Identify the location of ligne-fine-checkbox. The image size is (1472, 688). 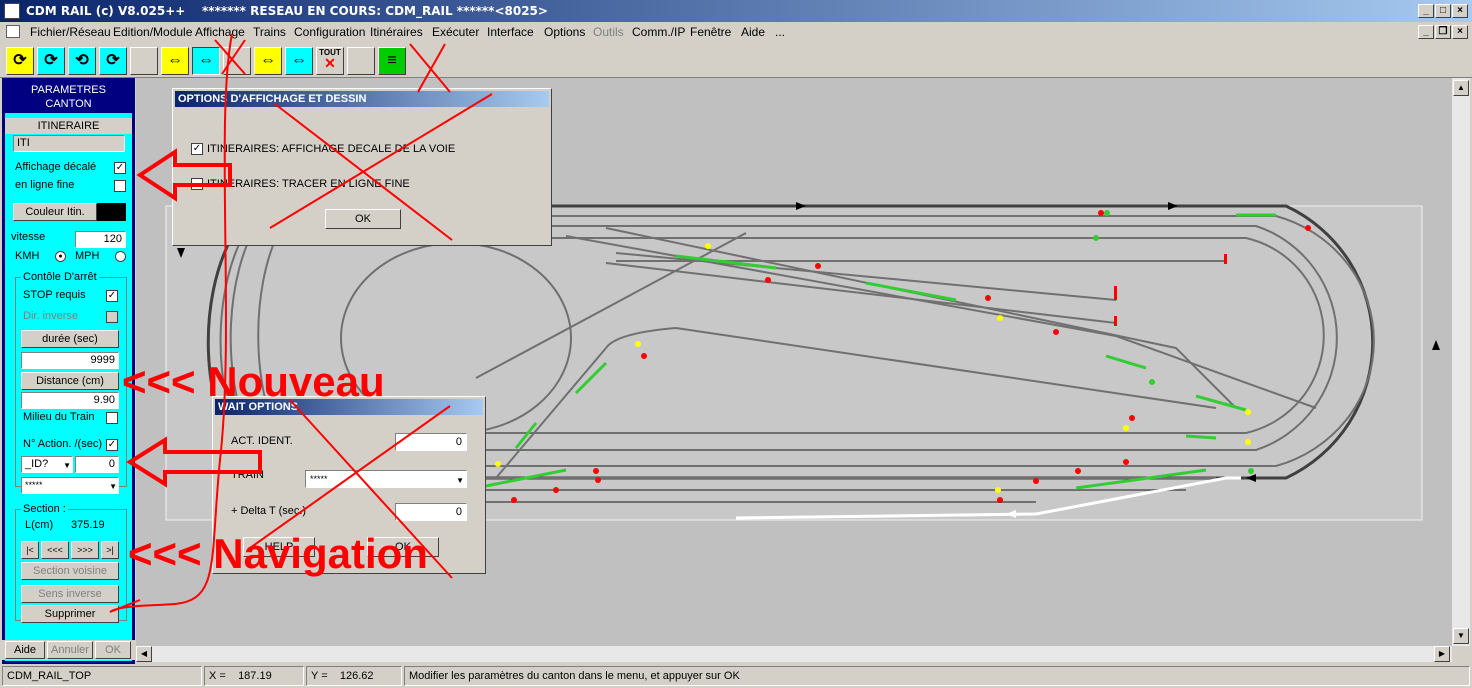
(120, 186).